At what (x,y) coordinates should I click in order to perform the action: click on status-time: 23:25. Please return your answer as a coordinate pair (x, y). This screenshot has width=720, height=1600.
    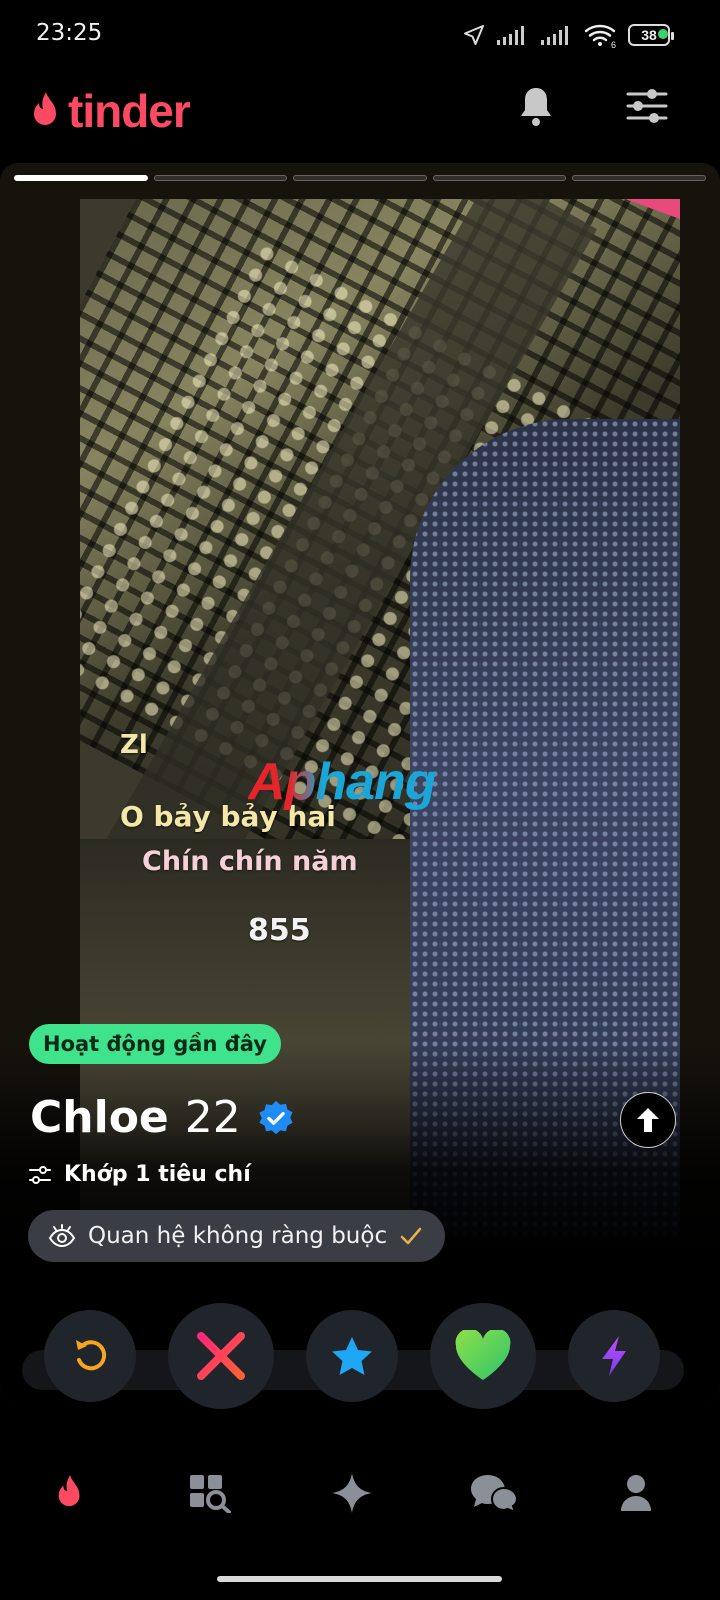
    Looking at the image, I should click on (69, 33).